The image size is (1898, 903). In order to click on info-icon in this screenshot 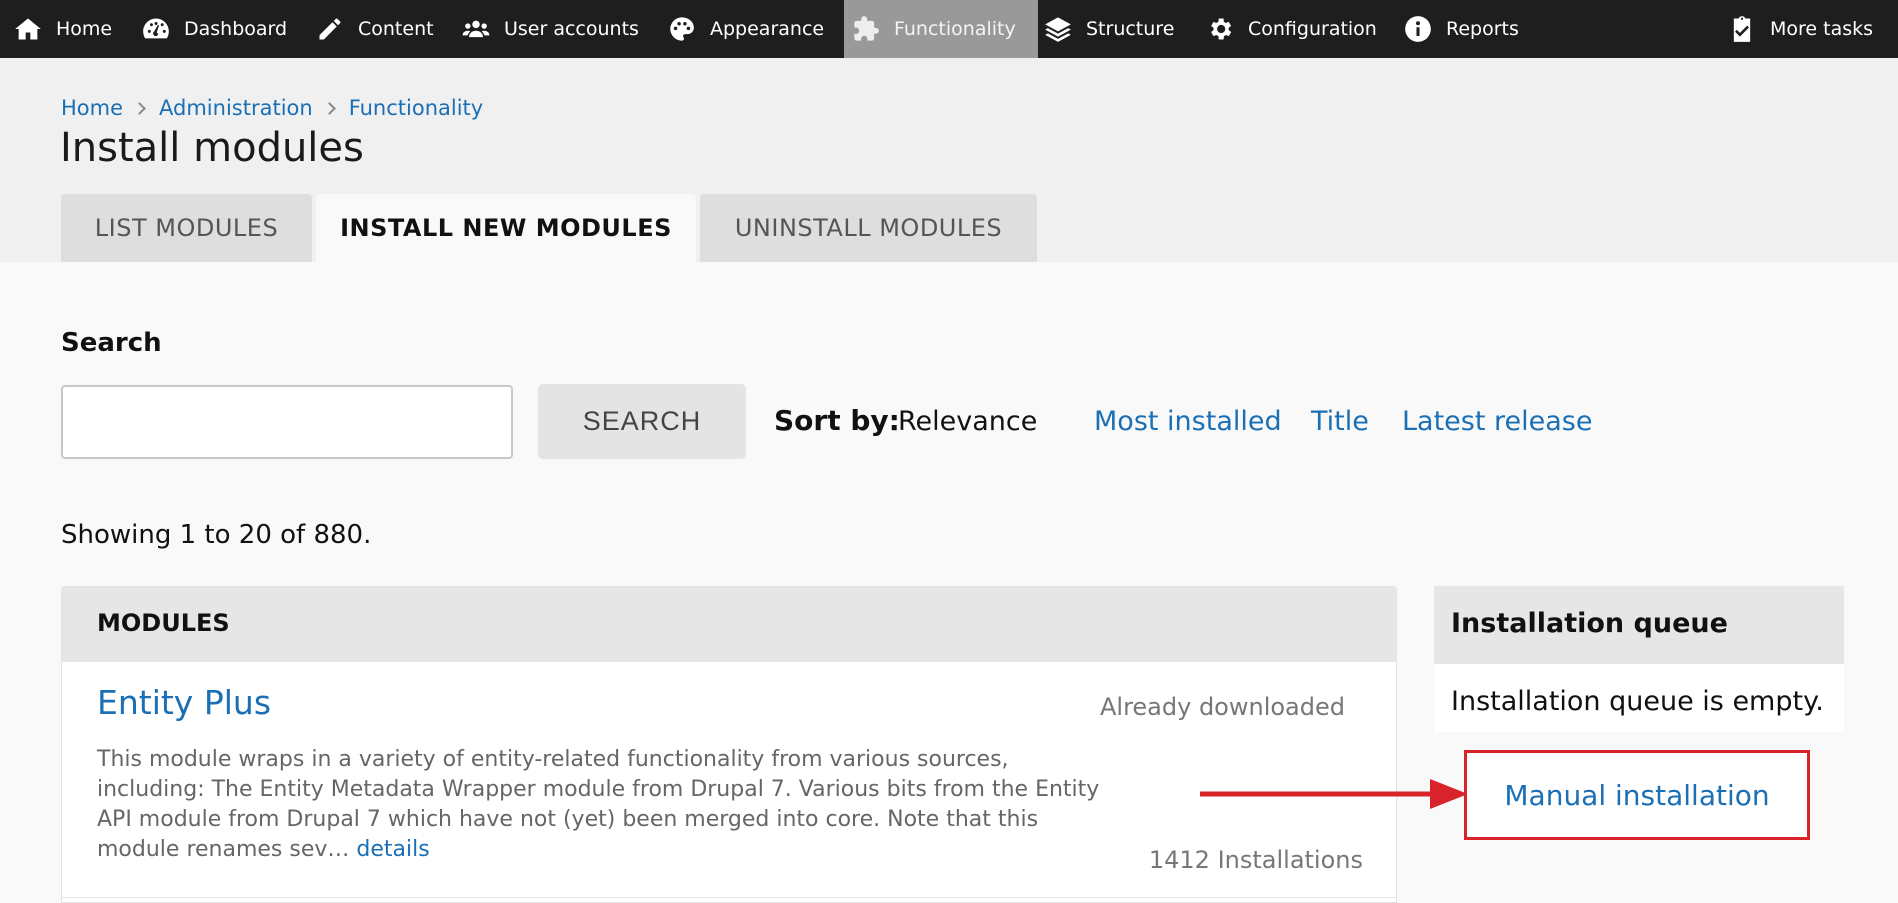, I will do `click(1418, 29)`.